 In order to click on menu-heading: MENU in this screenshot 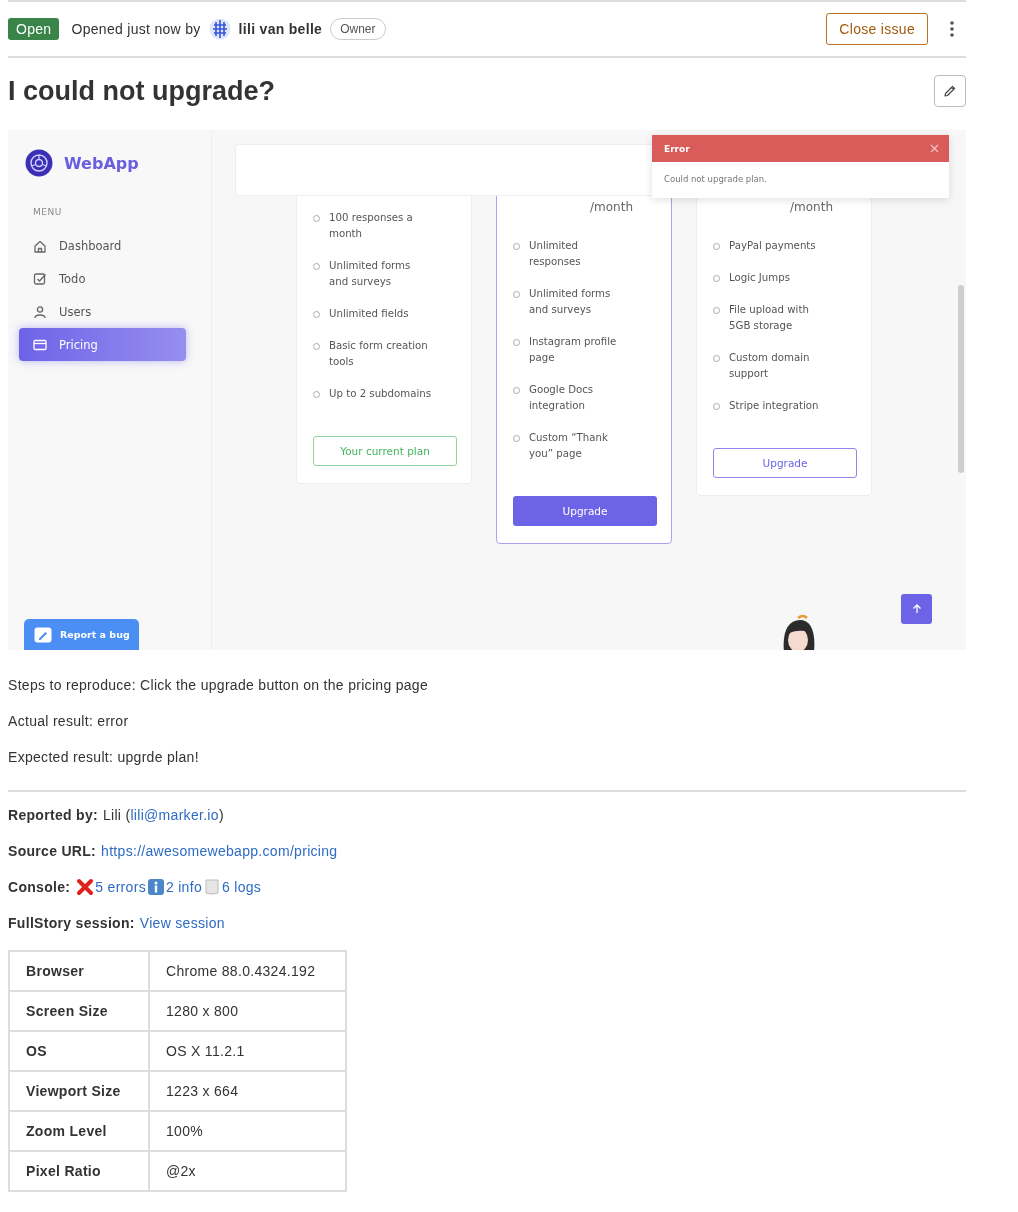, I will do `click(48, 212)`.